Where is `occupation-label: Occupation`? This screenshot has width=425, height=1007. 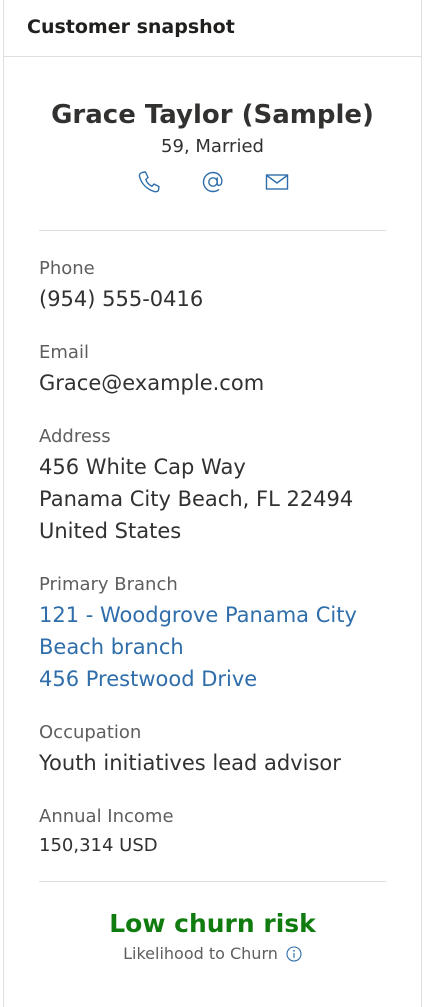
occupation-label: Occupation is located at coordinates (90, 732).